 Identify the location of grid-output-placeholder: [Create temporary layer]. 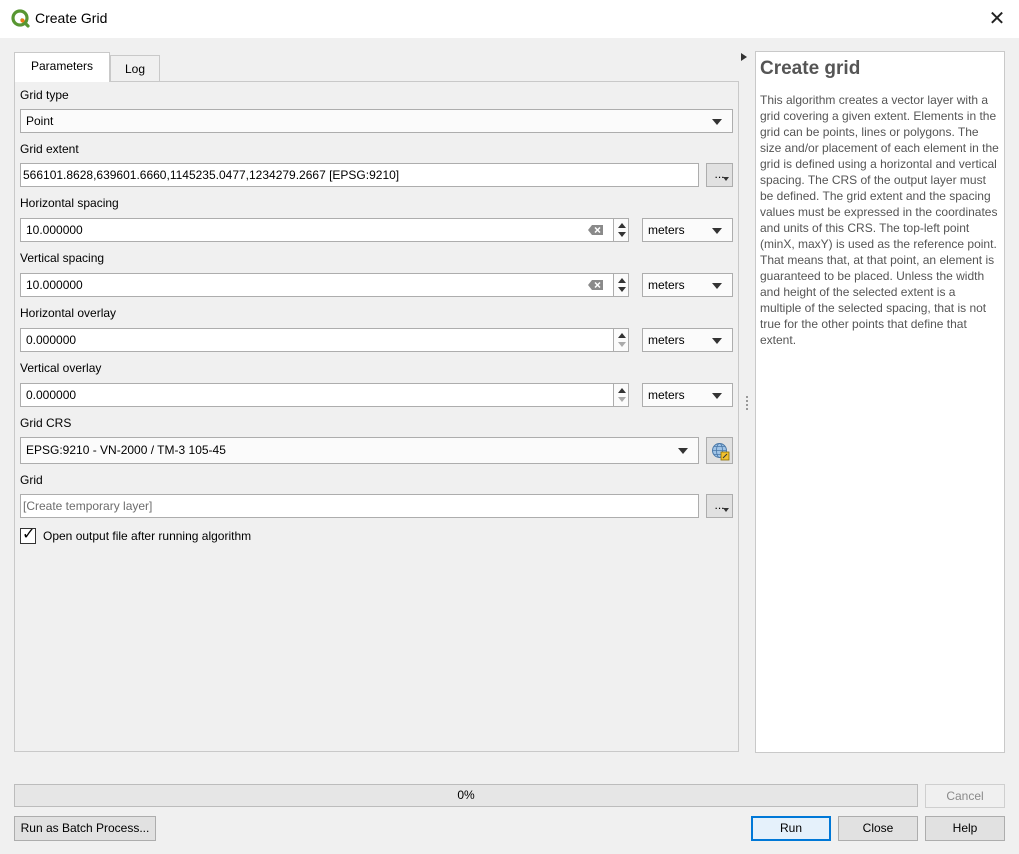
(88, 506).